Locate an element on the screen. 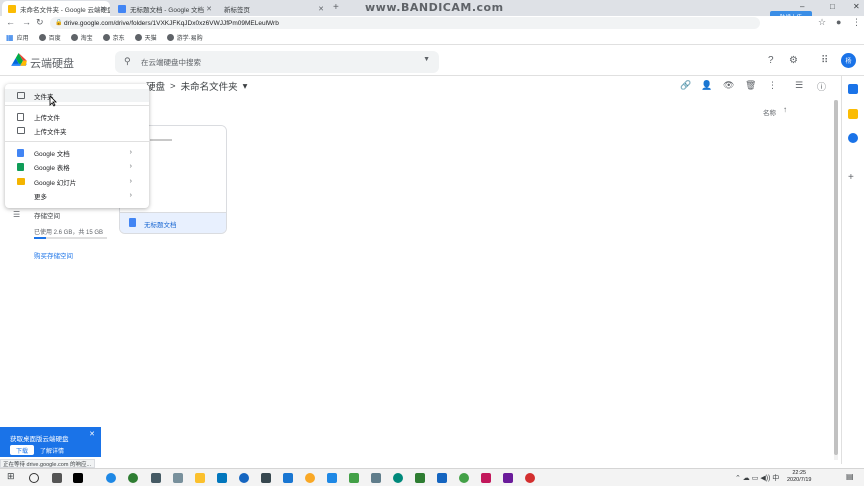 The width and height of the screenshot is (864, 486). windows-taskbar: ⊞ ⌃ ☁ ▭ ◀)) 中 22:25 2020/7/19 ▤ is located at coordinates (432, 477).